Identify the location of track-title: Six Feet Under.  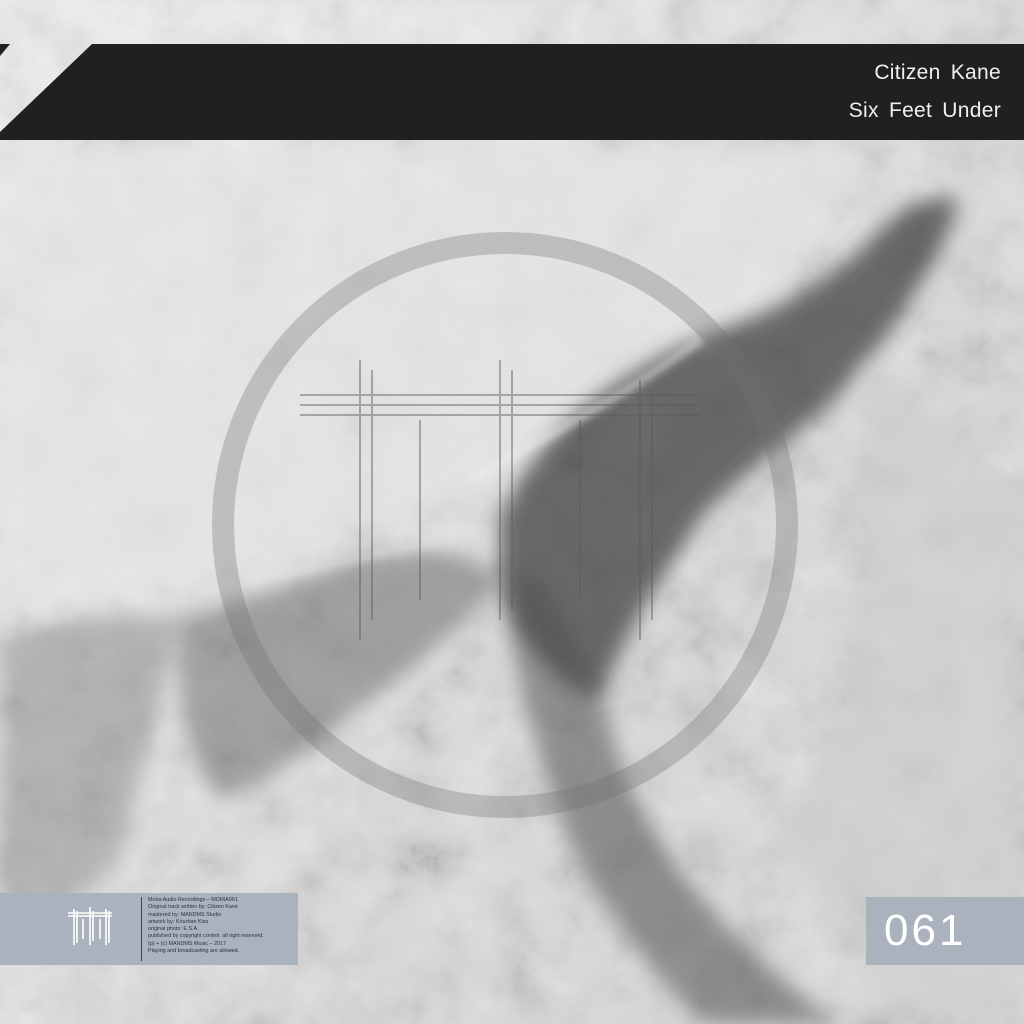
(924, 110).